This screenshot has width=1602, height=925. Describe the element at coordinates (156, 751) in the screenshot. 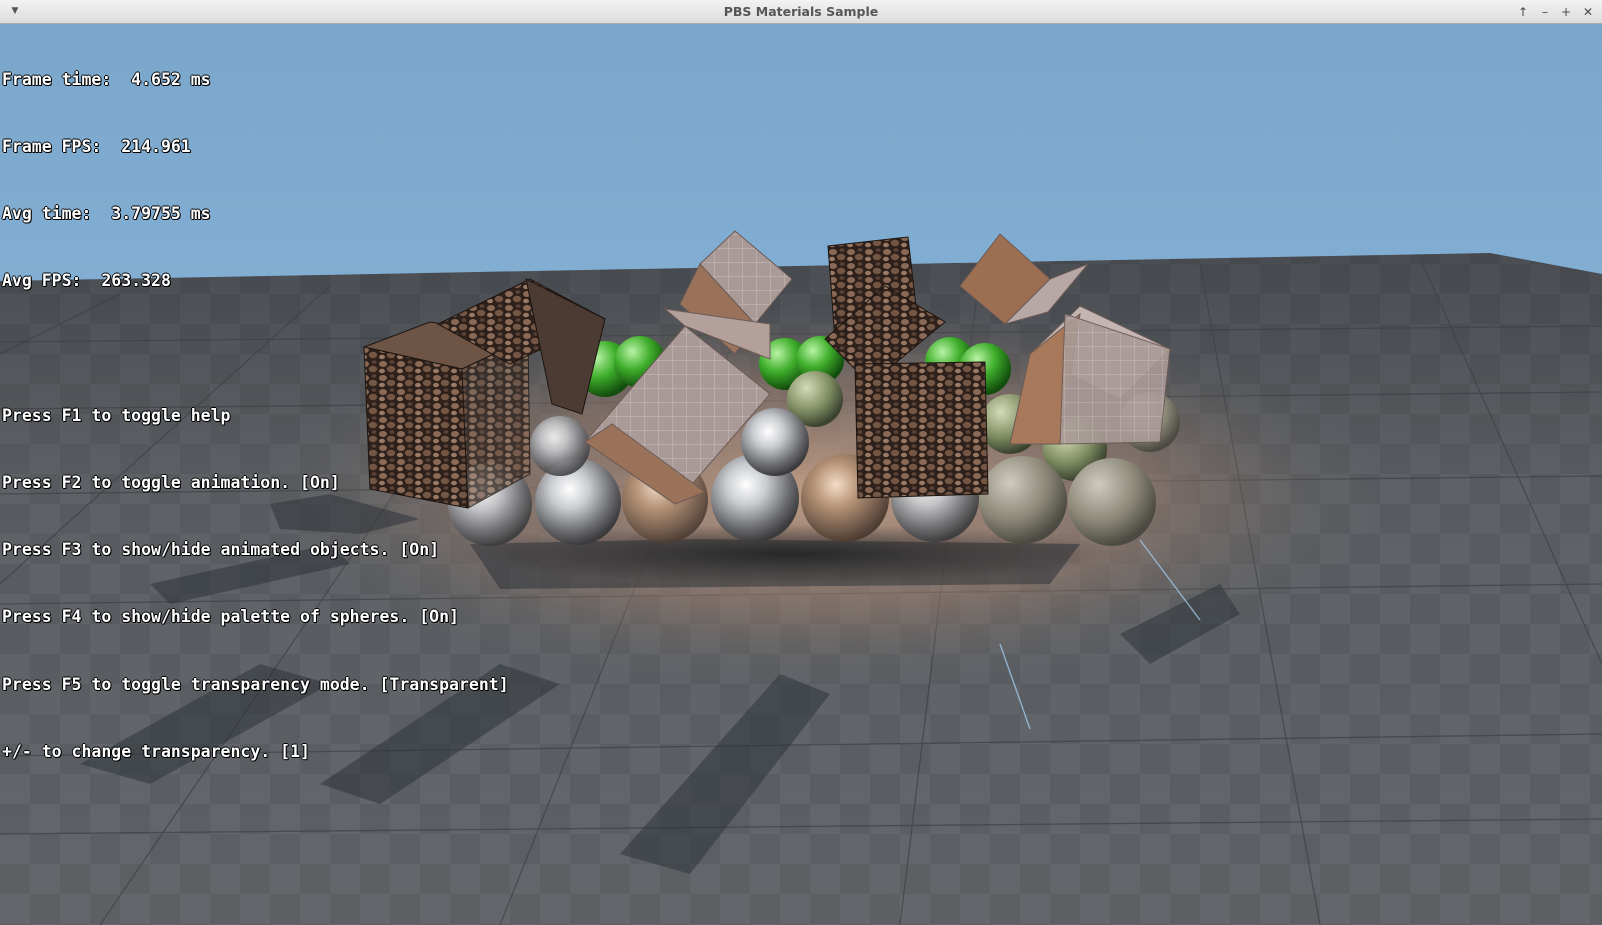

I see `help-transparency-text: +/- to change transparency. [1]` at that location.